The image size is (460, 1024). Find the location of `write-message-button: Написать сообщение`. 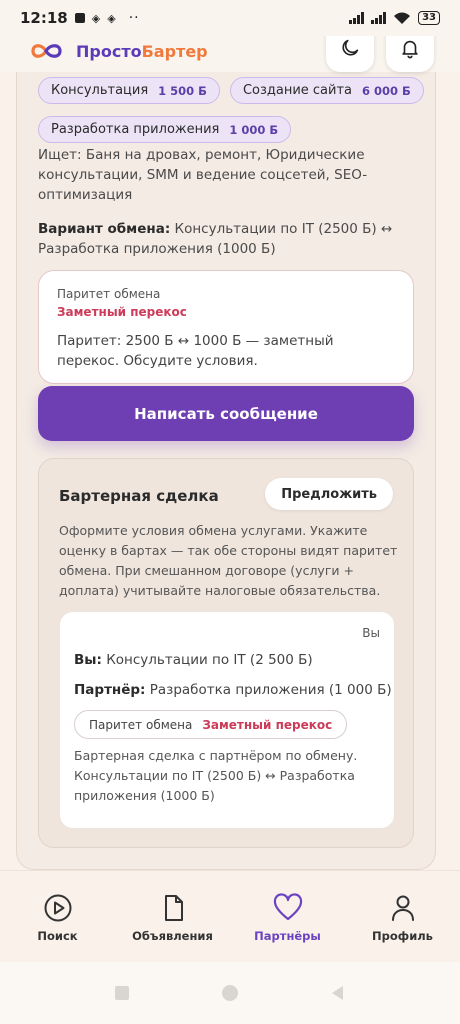

write-message-button: Написать сообщение is located at coordinates (226, 413).